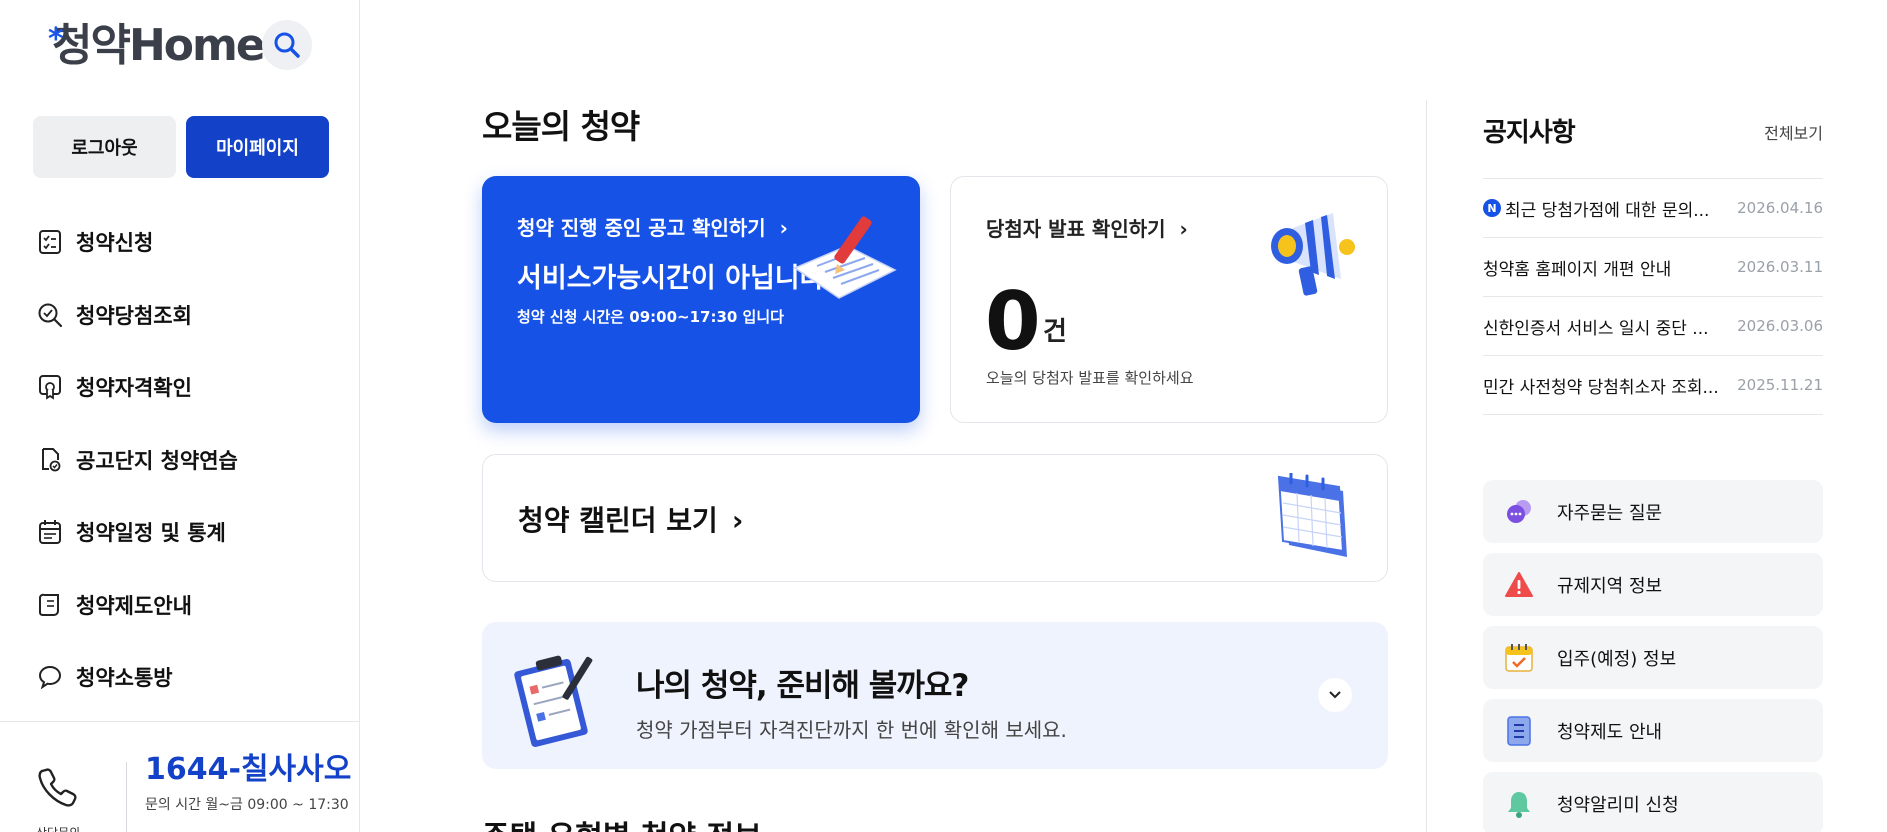 This screenshot has height=832, width=1887. What do you see at coordinates (1780, 385) in the screenshot?
I see `notice-item-date: 2025.11.21` at bounding box center [1780, 385].